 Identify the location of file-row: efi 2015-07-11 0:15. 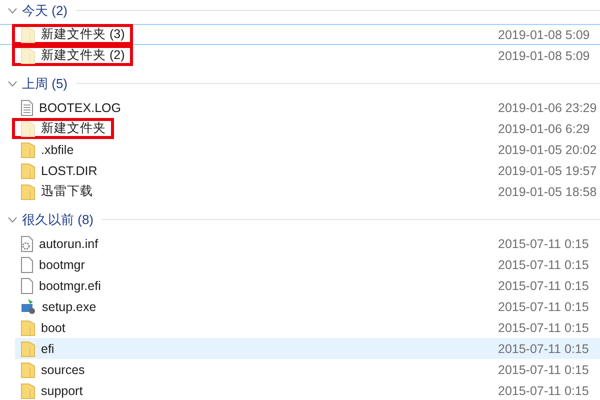
(307, 348).